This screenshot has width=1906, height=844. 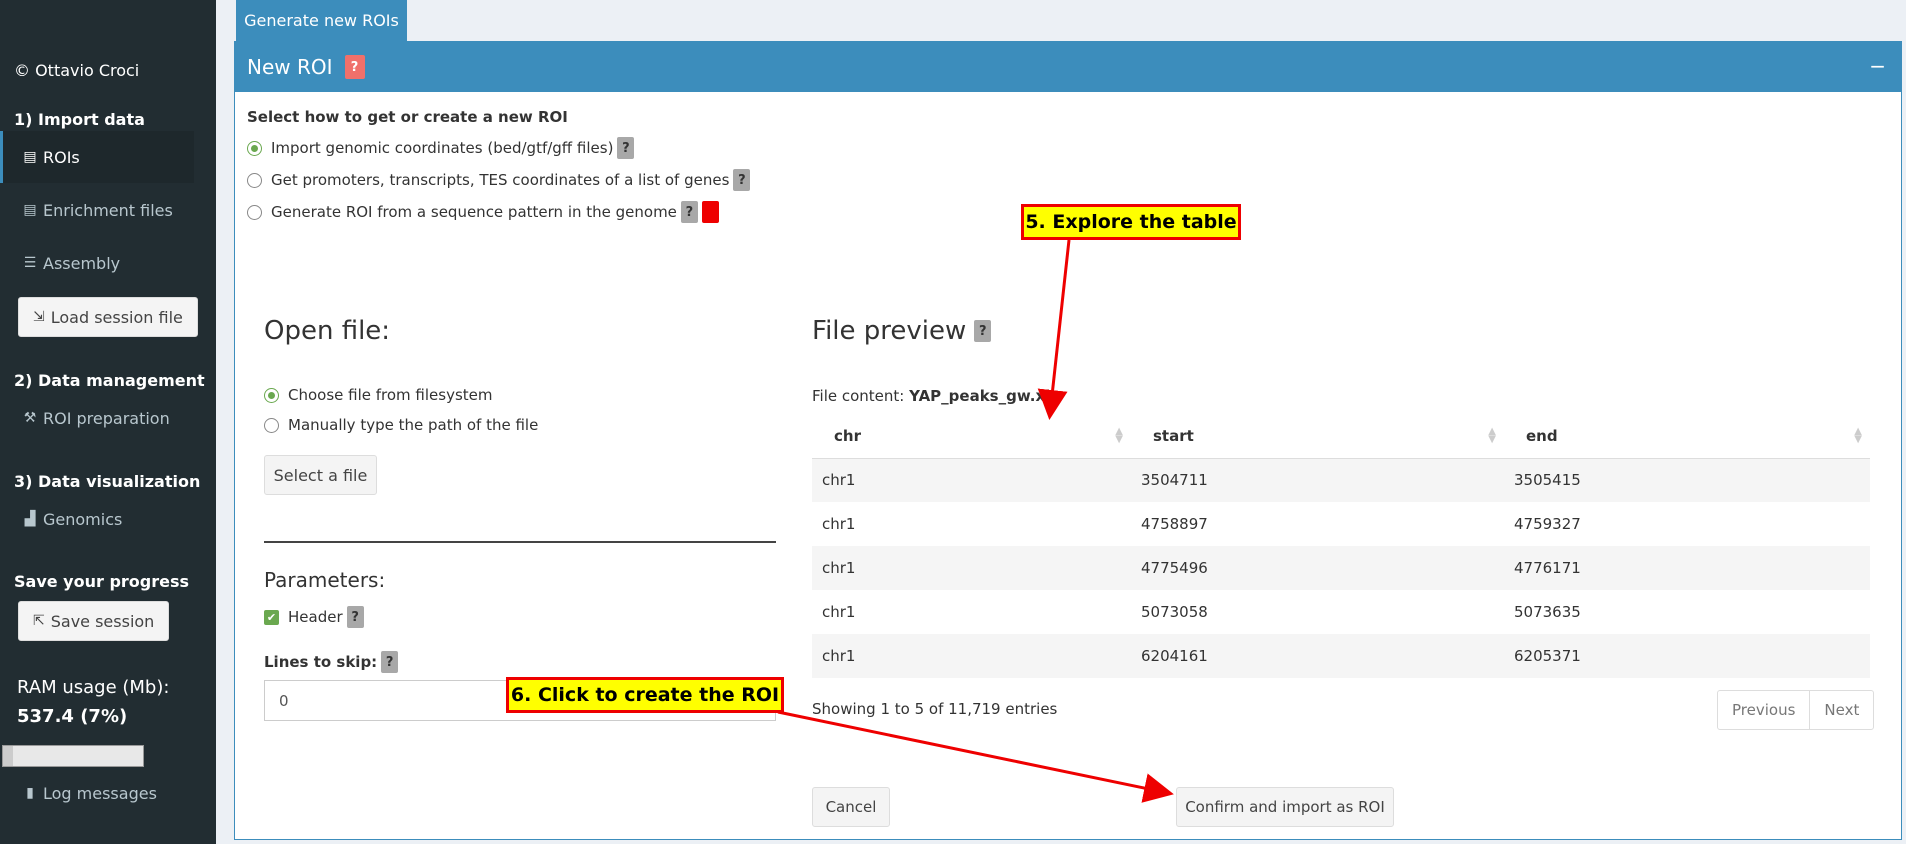 What do you see at coordinates (1687, 656) in the screenshot?
I see `table-cell: 6205371` at bounding box center [1687, 656].